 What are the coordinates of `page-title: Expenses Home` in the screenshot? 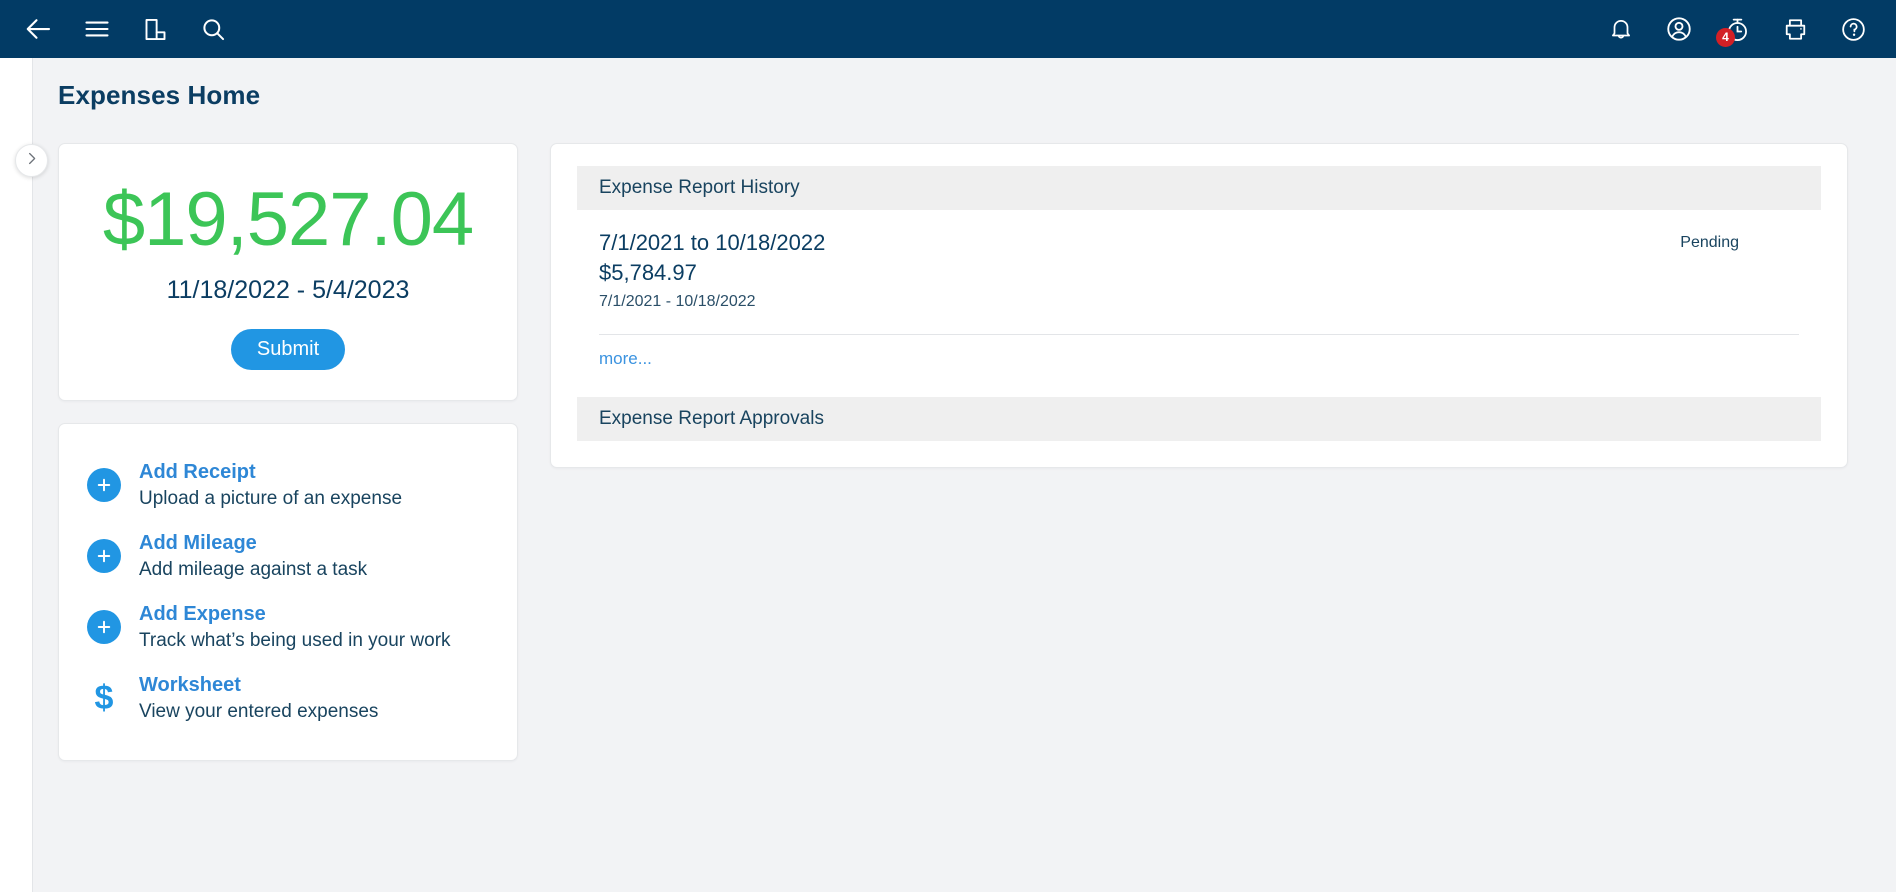 It's located at (159, 95).